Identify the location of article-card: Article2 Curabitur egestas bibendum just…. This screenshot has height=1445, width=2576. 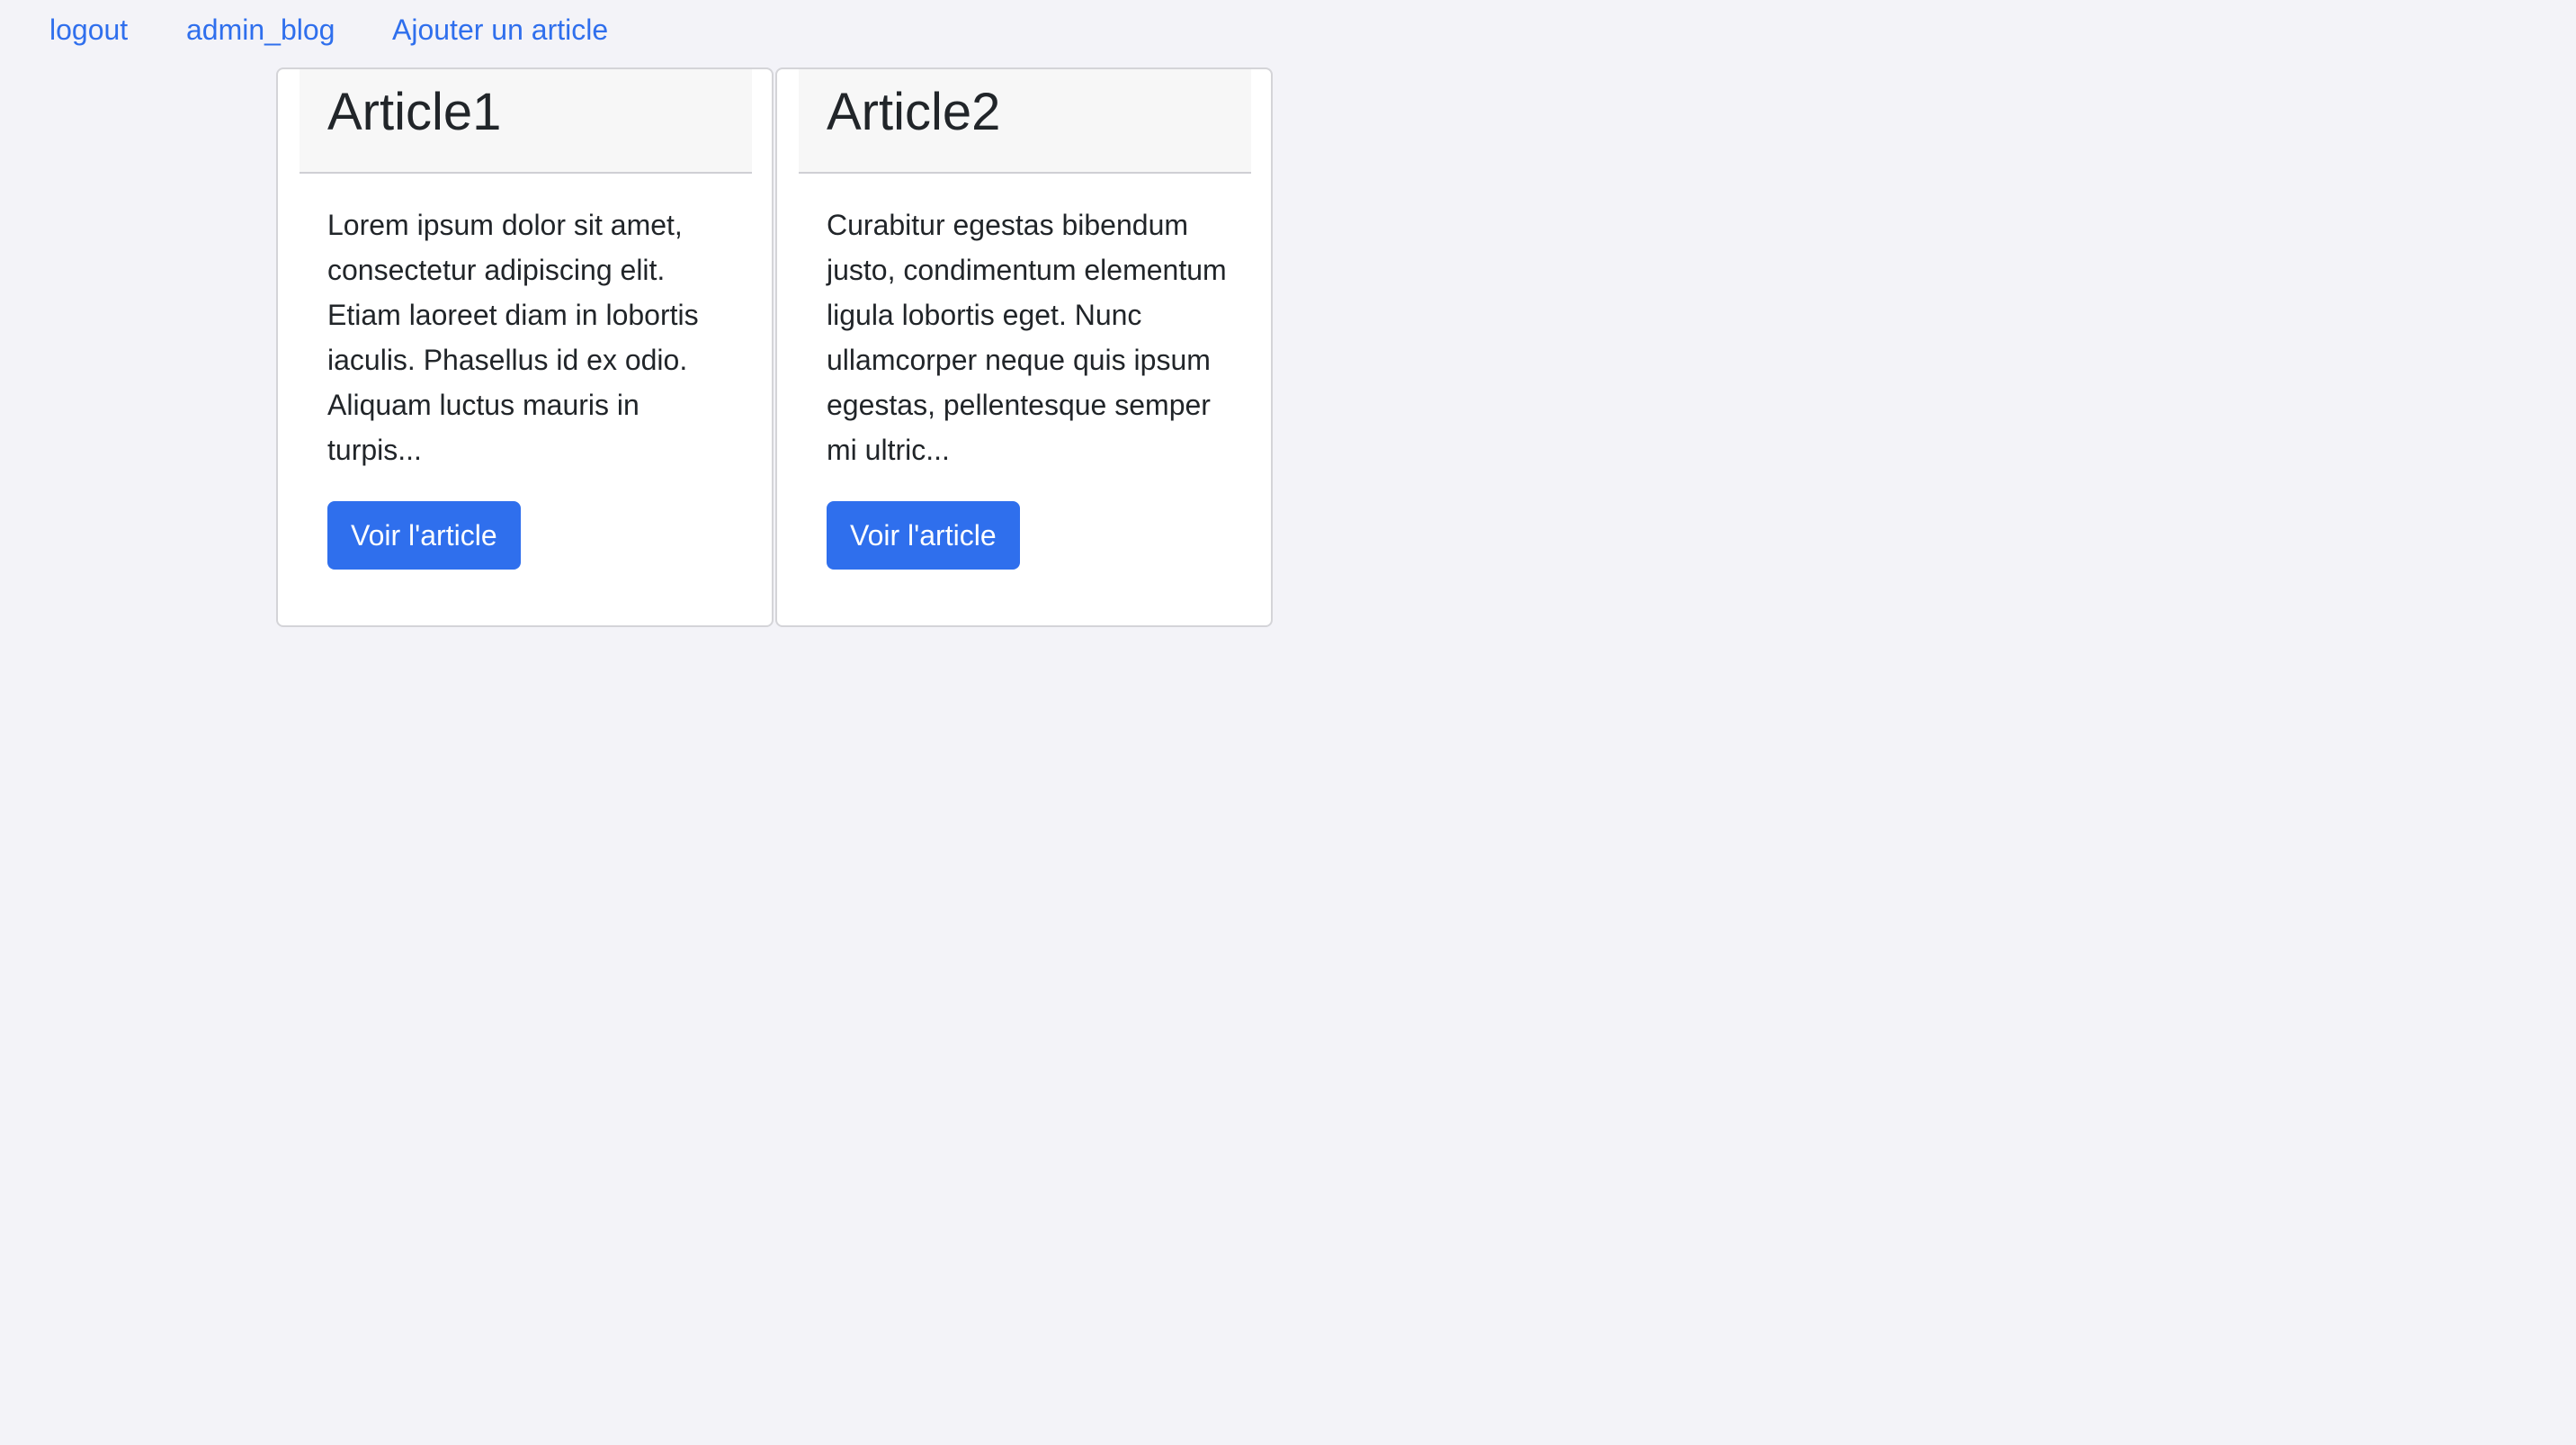
(1024, 347).